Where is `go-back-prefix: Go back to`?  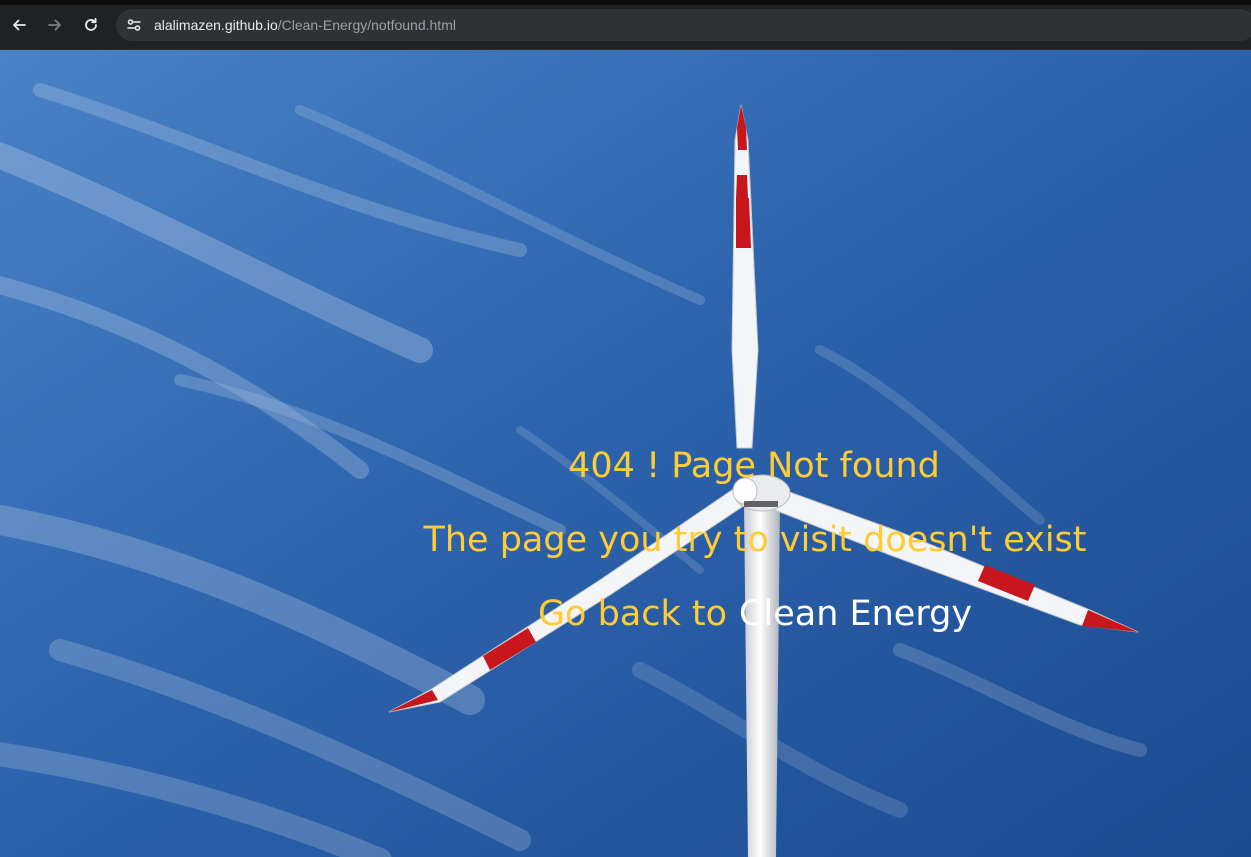 go-back-prefix: Go back to is located at coordinates (632, 614).